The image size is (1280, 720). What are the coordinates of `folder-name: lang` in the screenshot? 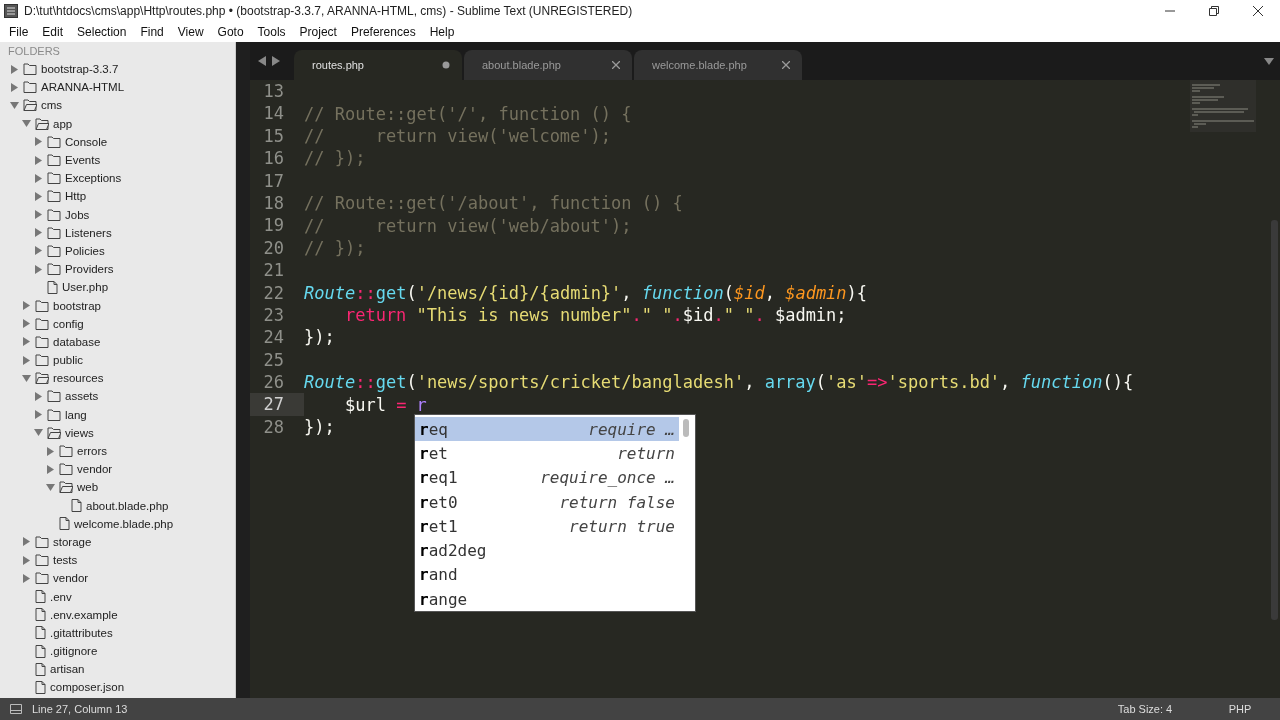 It's located at (76, 414).